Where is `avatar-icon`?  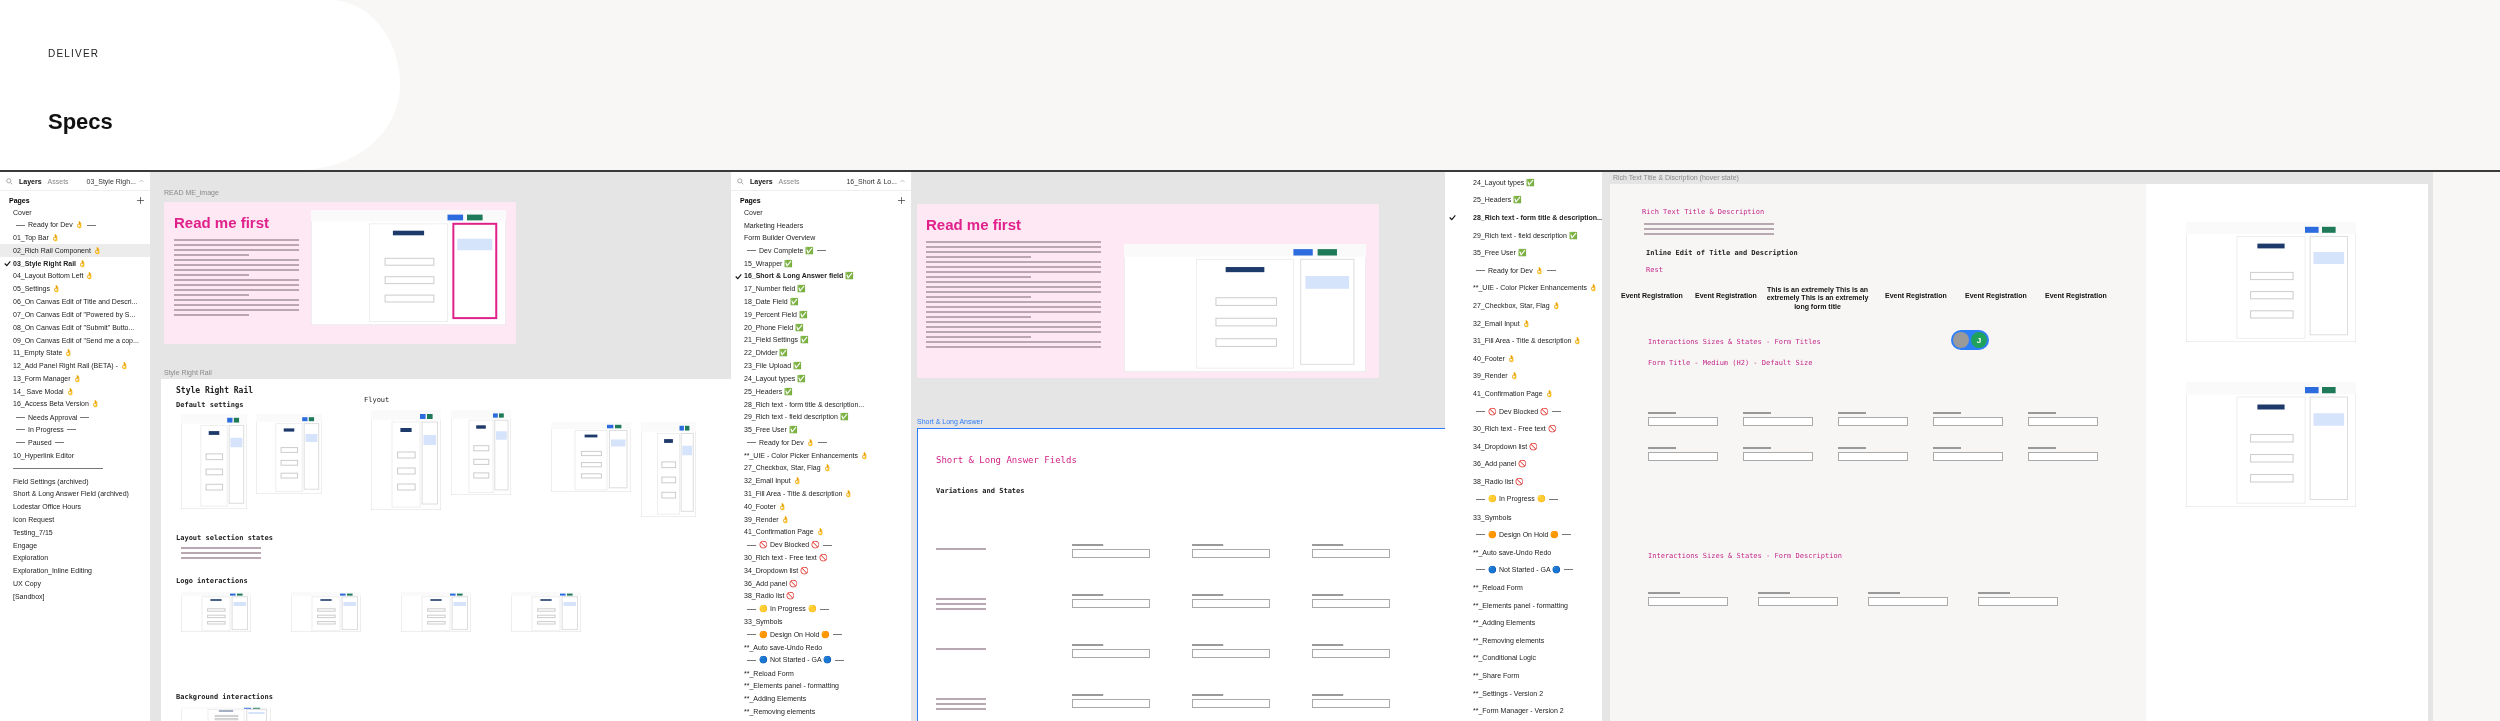
avatar-icon is located at coordinates (1961, 340).